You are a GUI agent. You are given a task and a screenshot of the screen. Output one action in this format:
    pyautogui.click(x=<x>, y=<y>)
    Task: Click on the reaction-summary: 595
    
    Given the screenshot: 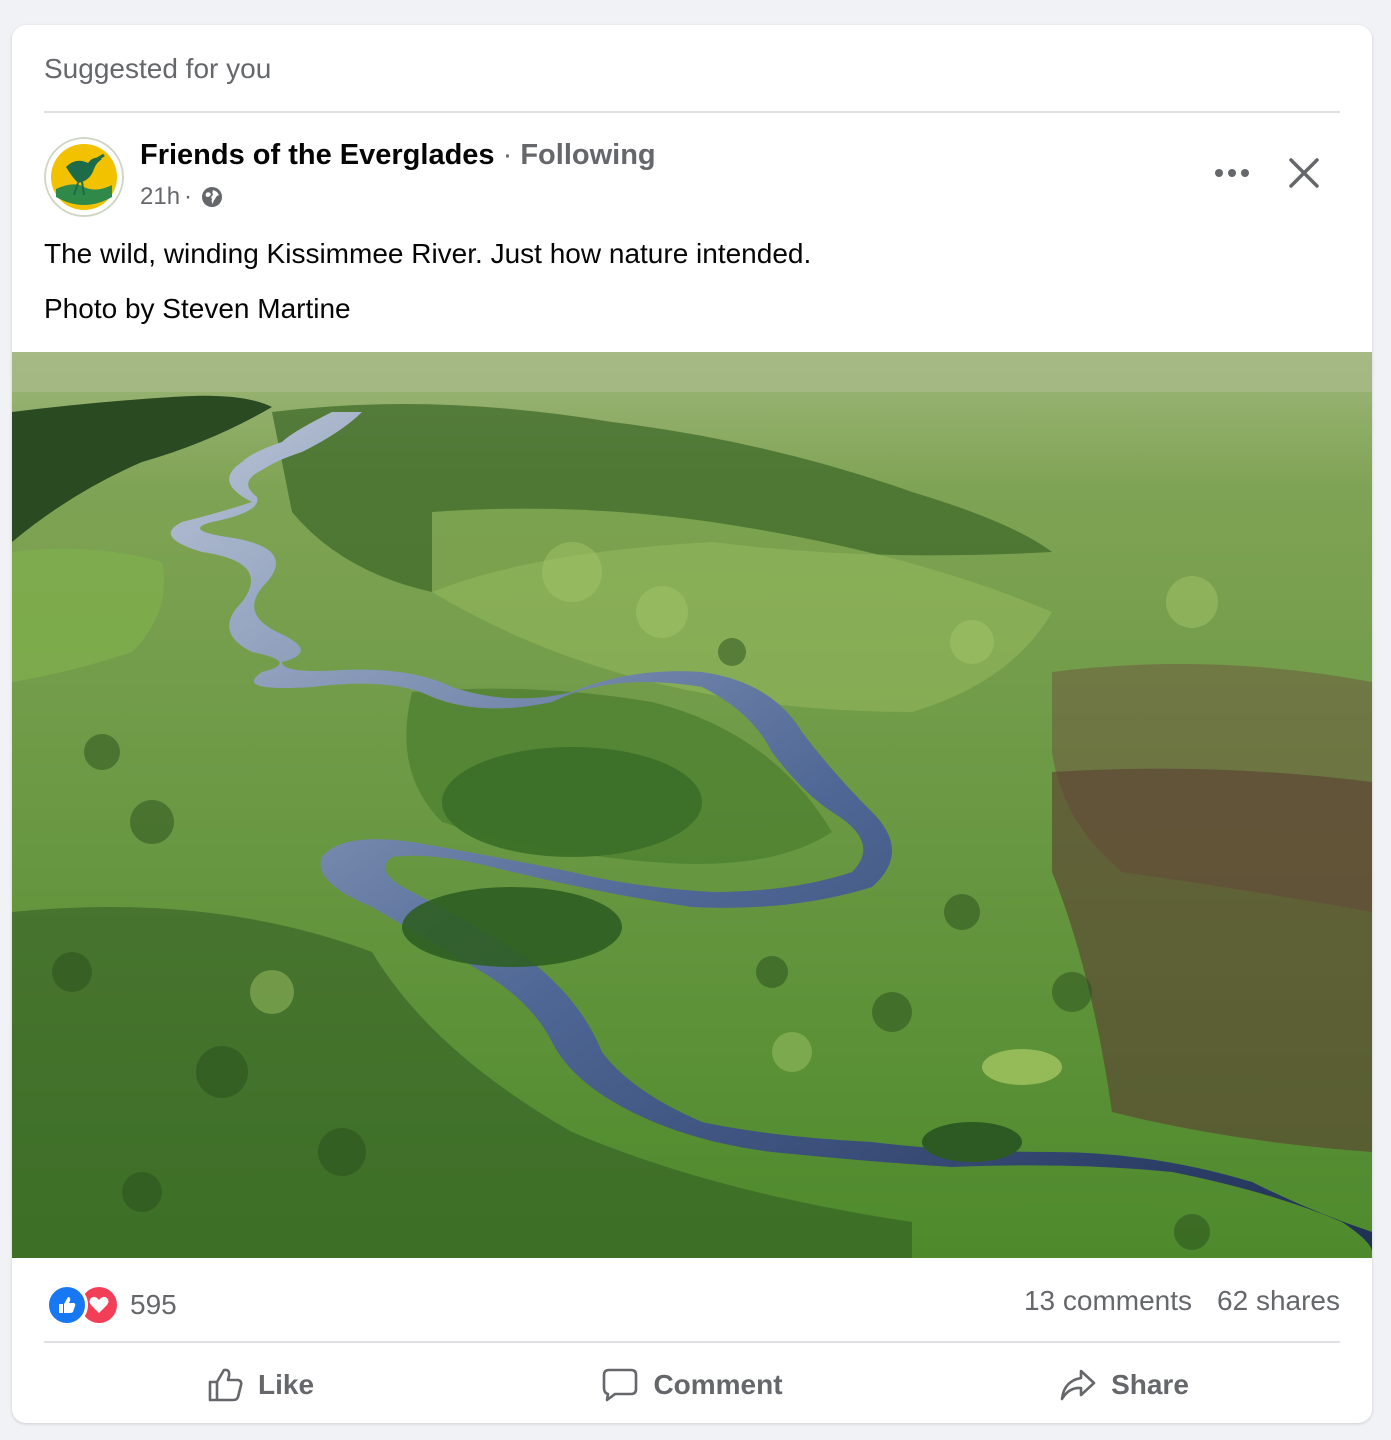 What is the action you would take?
    pyautogui.click(x=111, y=1305)
    